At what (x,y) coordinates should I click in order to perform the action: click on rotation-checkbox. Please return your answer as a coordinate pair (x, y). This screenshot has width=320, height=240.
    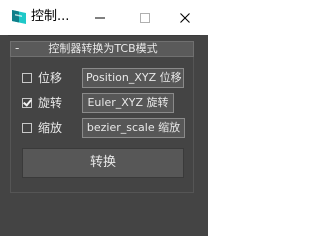
    Looking at the image, I should click on (27, 103).